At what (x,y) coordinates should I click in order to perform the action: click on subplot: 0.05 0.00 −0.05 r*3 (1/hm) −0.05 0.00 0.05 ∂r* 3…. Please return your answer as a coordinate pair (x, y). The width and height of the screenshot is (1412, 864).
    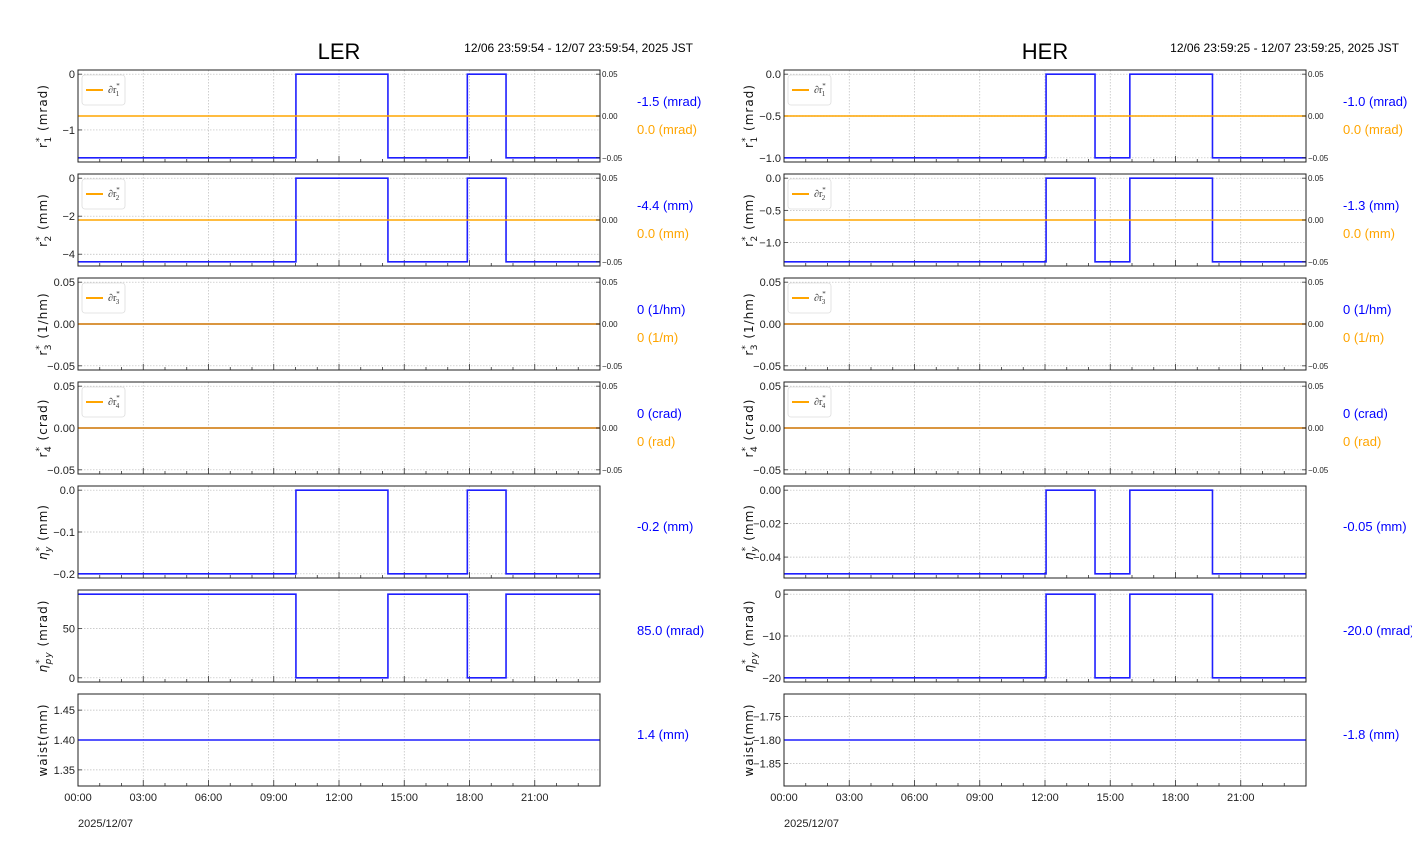
    Looking at the image, I should click on (360, 325).